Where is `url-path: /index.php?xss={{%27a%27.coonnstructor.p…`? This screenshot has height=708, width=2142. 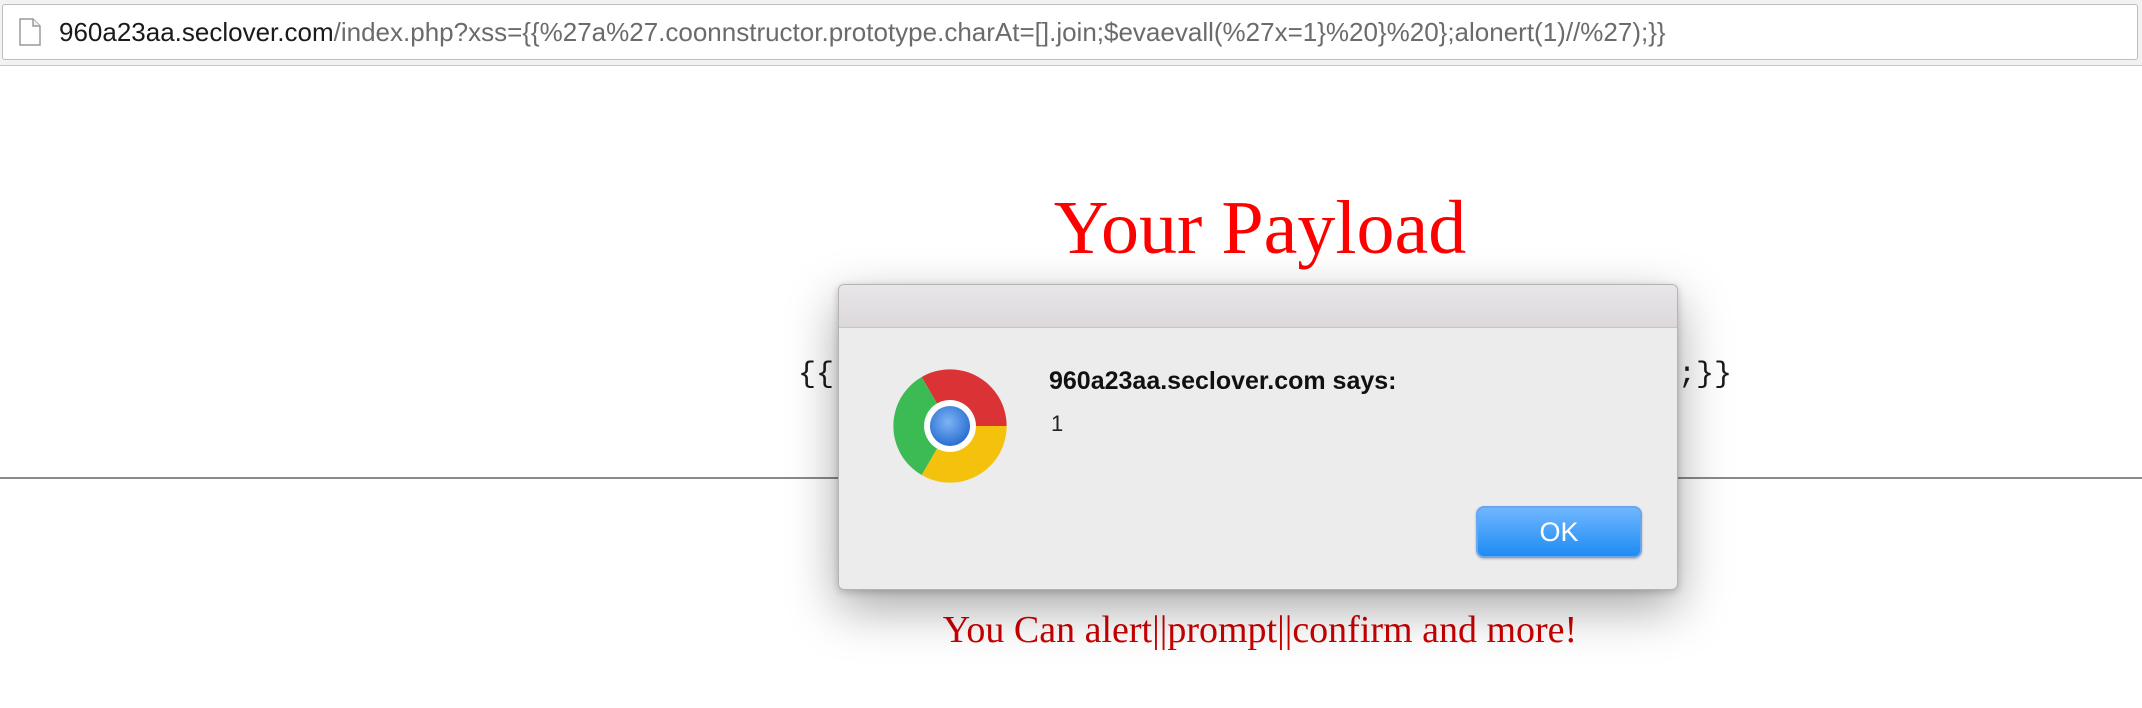 url-path: /index.php?xss={{%27a%27.coonnstructor.p… is located at coordinates (999, 31).